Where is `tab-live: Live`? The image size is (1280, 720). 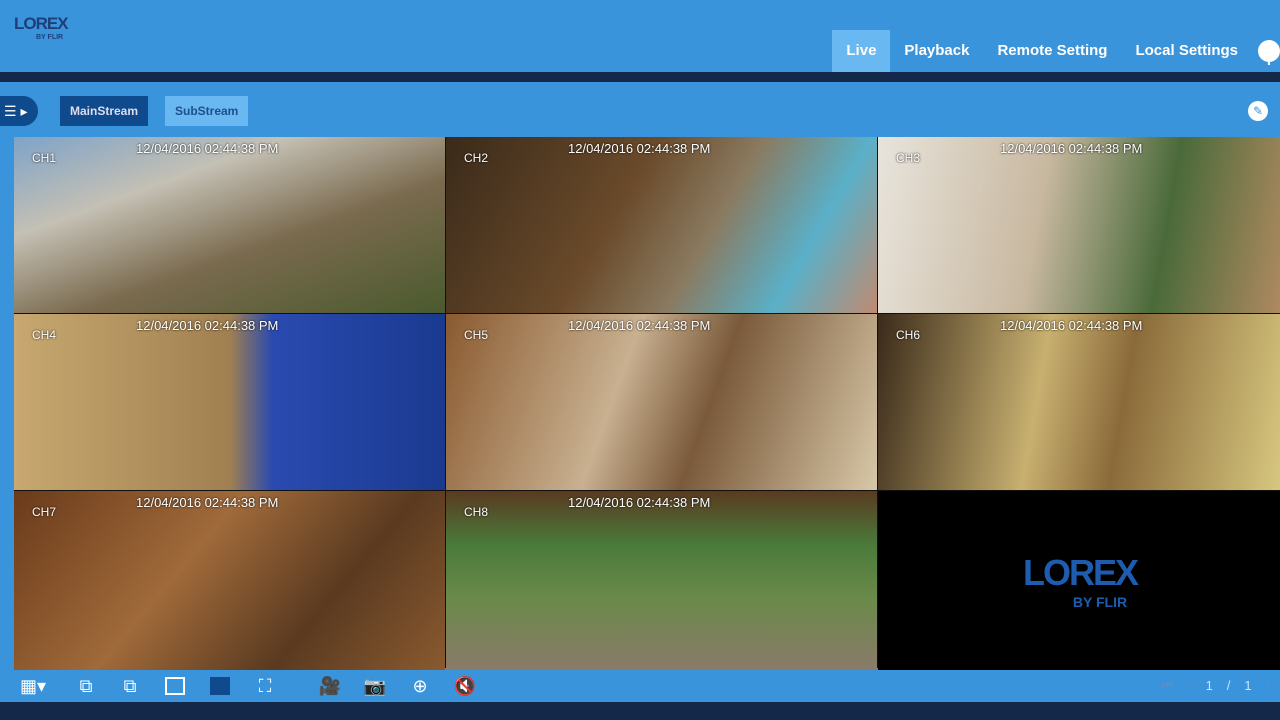 tab-live: Live is located at coordinates (861, 51).